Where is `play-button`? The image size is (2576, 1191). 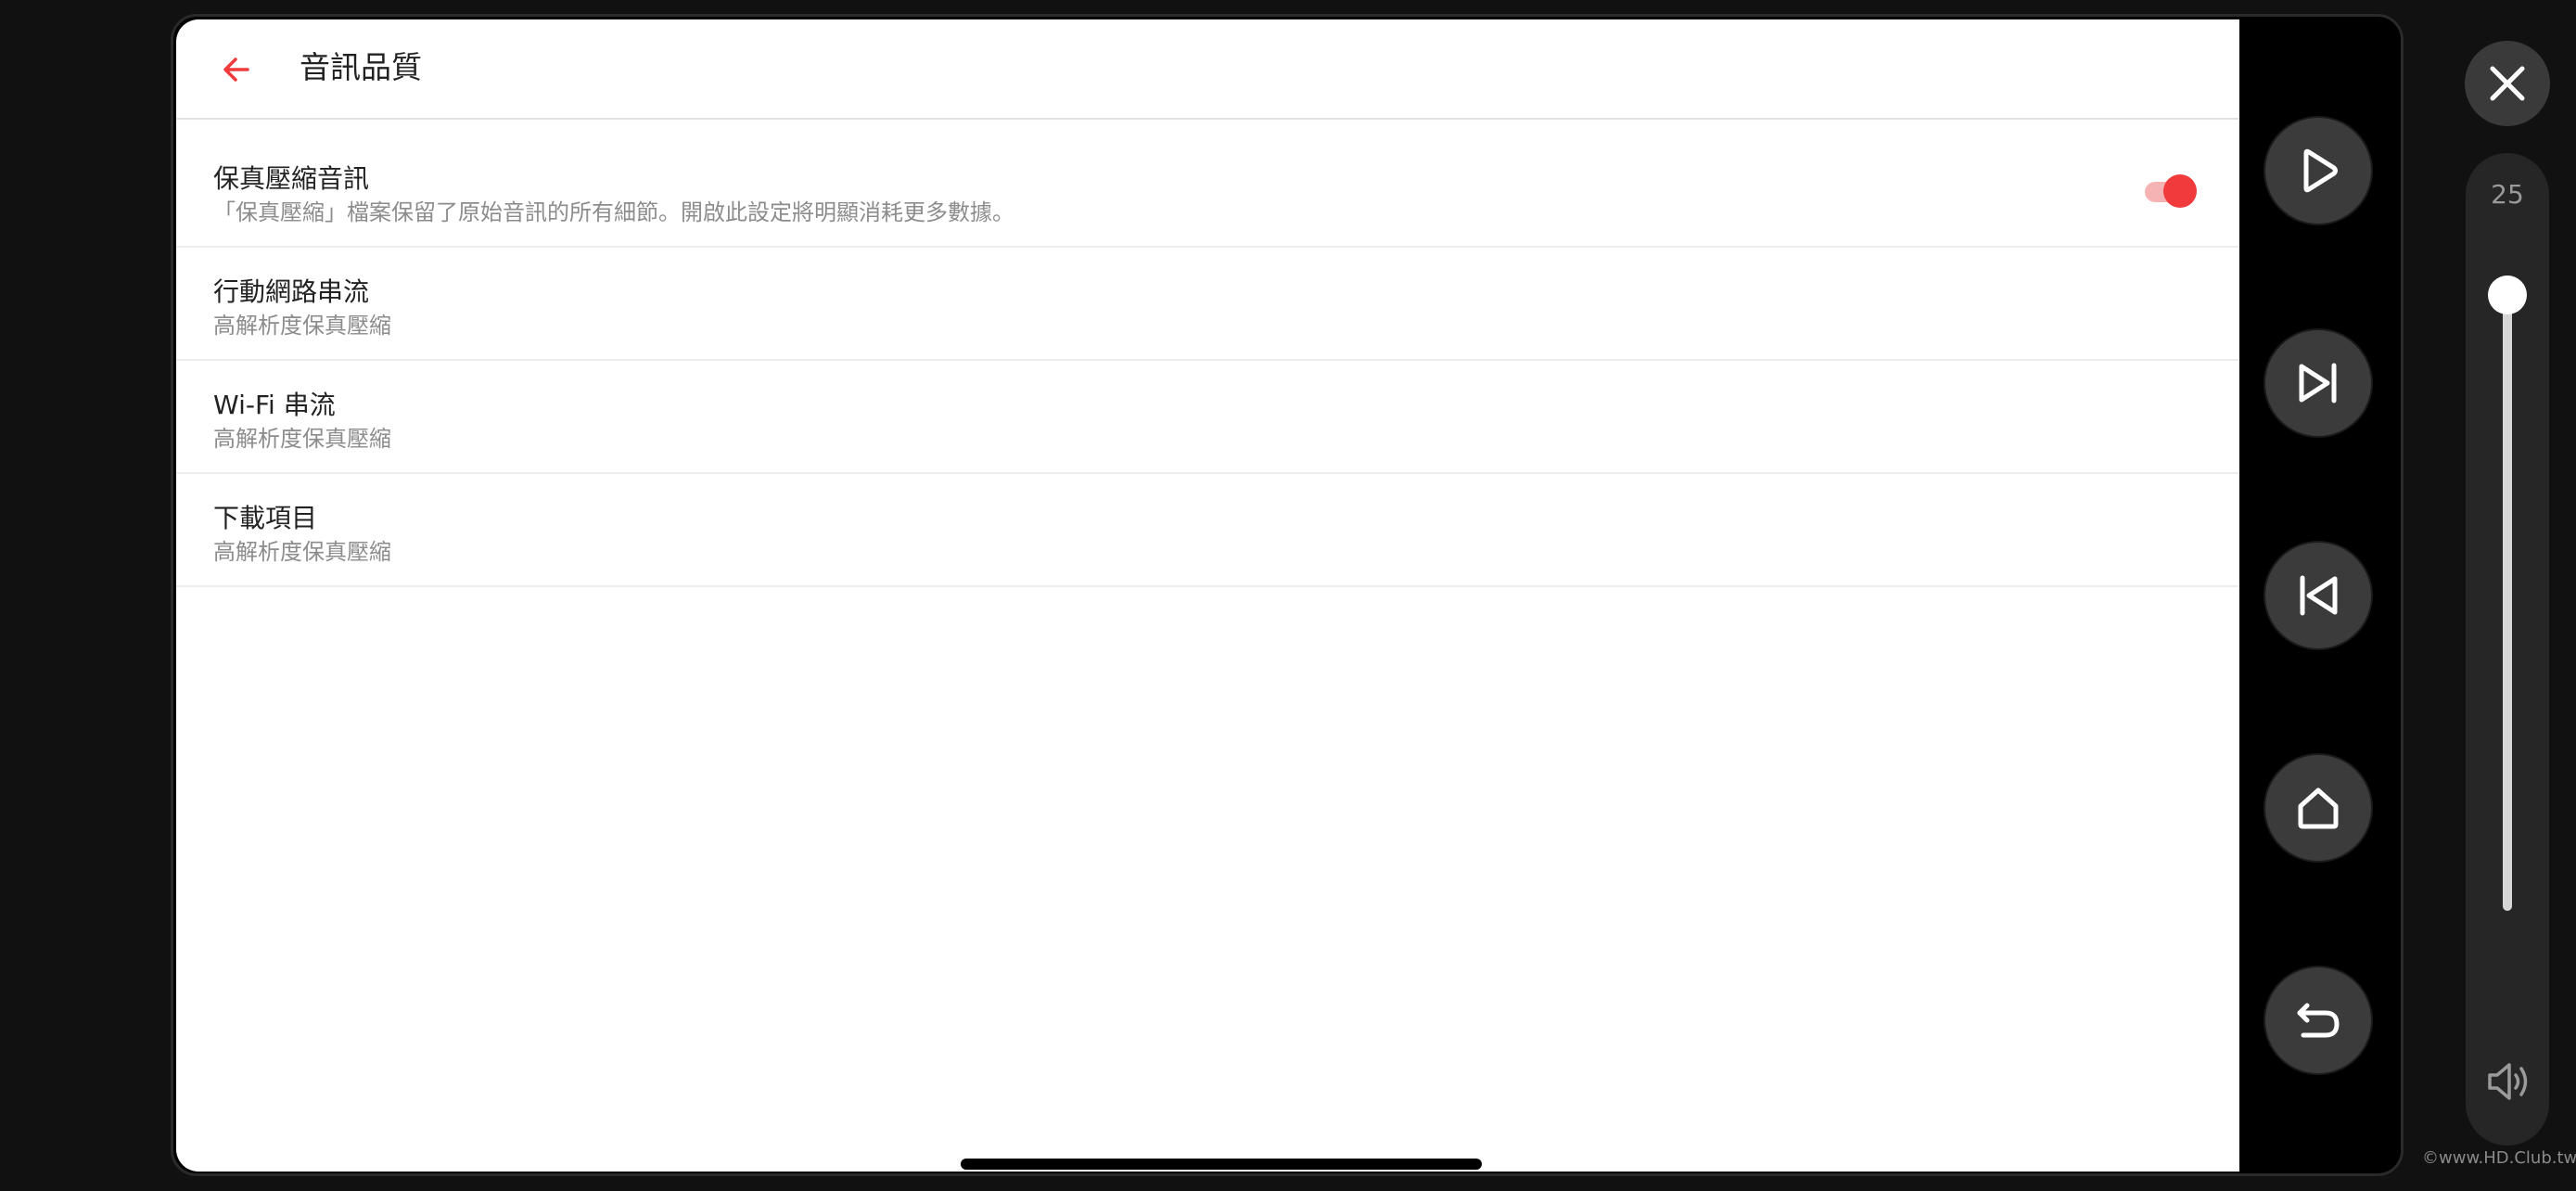
play-button is located at coordinates (2318, 170).